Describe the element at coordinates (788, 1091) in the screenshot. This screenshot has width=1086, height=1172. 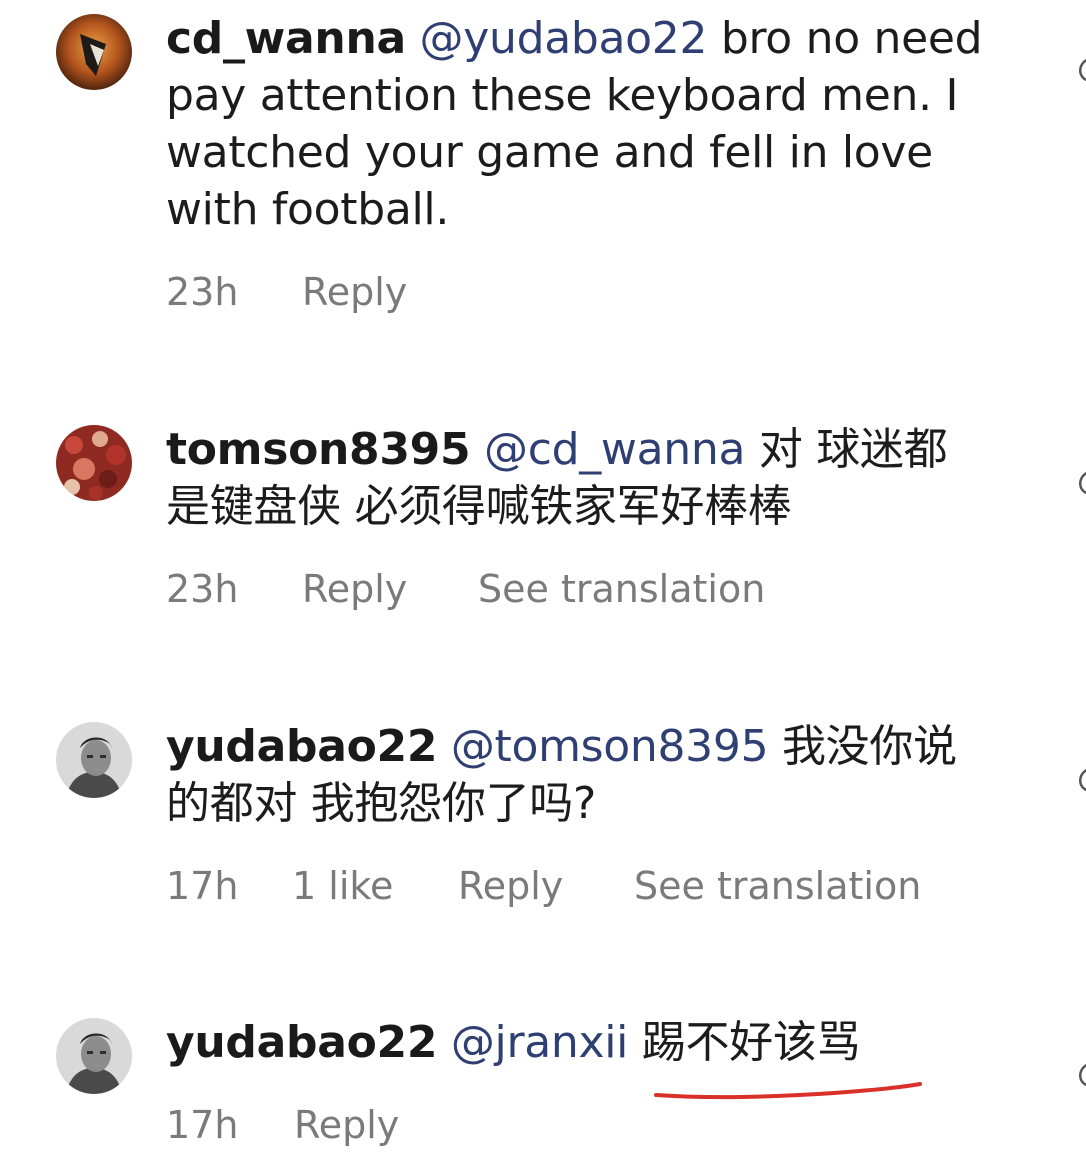
I see `red-underline-mark` at that location.